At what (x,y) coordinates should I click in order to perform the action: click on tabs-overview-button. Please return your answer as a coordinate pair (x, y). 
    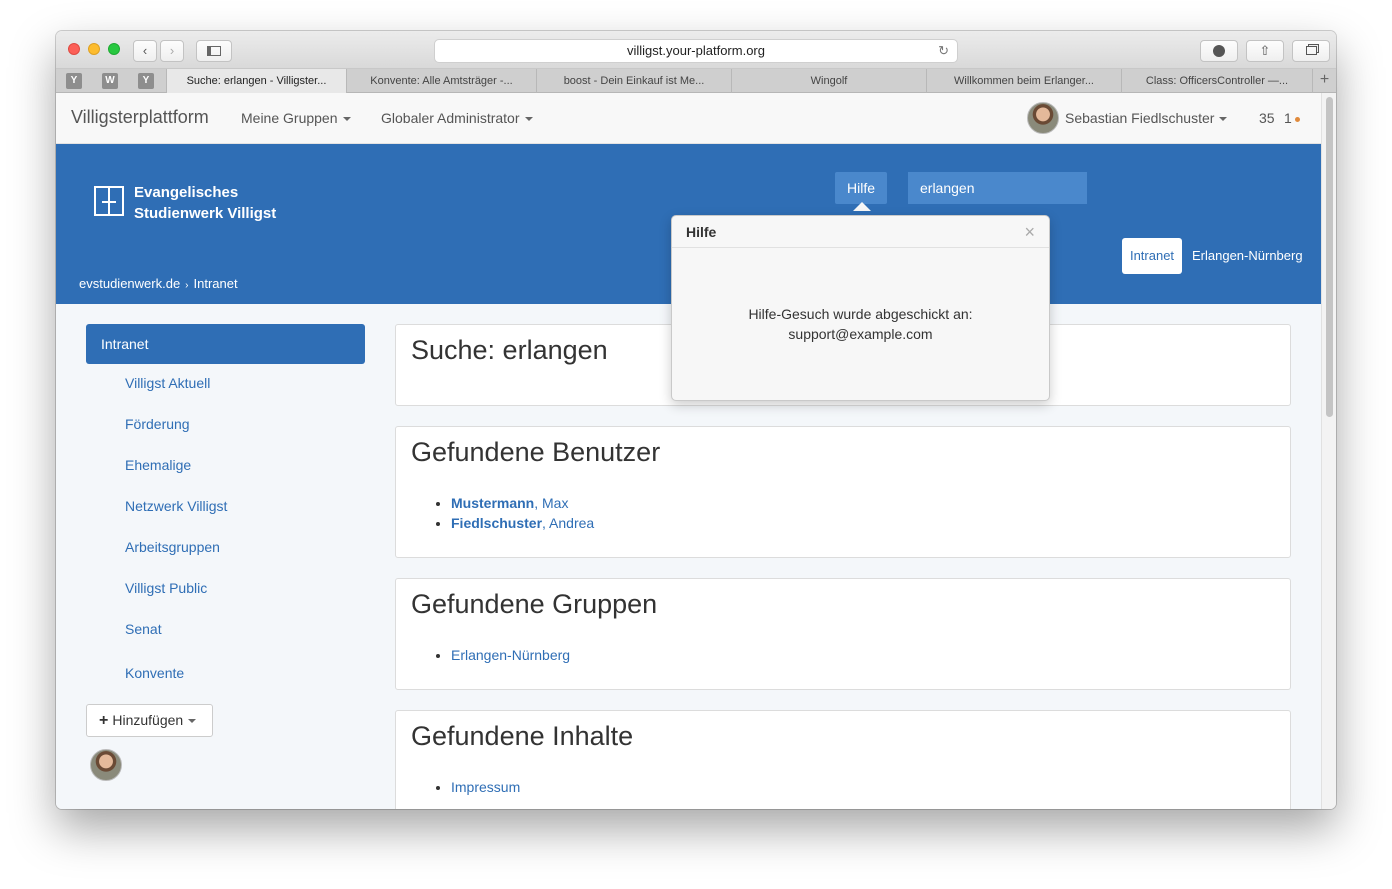
    Looking at the image, I should click on (1311, 51).